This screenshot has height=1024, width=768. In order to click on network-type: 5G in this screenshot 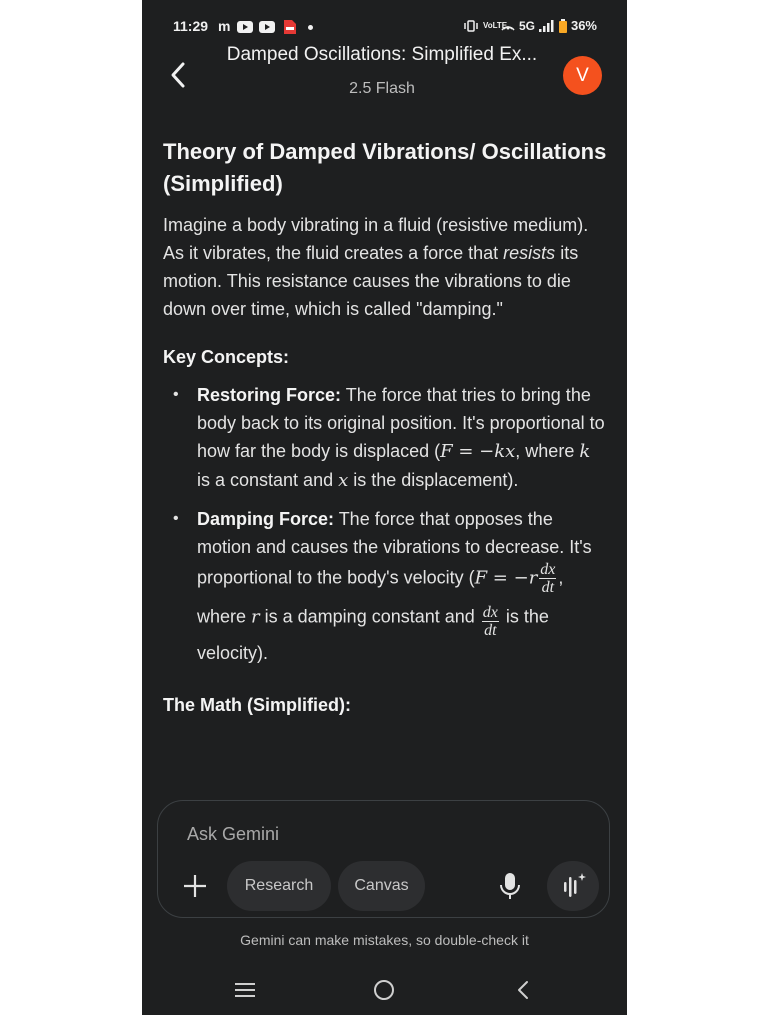, I will do `click(526, 25)`.